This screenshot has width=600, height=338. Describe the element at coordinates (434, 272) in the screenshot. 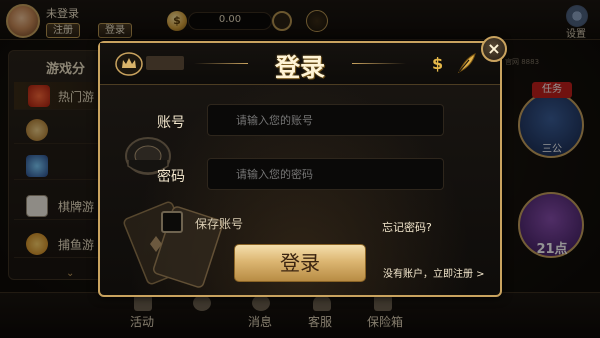

I see `register-link: 没有账户，立即注册 >` at that location.